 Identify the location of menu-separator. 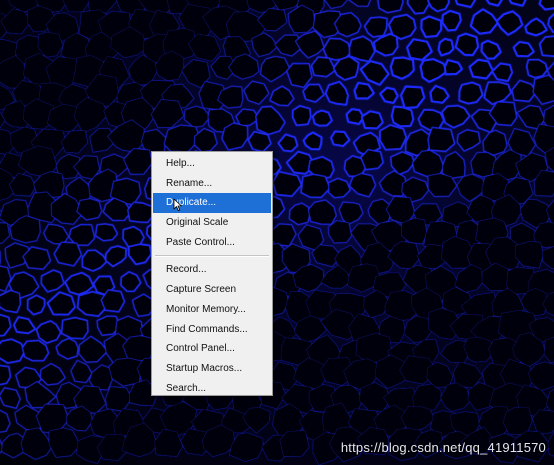
(212, 256).